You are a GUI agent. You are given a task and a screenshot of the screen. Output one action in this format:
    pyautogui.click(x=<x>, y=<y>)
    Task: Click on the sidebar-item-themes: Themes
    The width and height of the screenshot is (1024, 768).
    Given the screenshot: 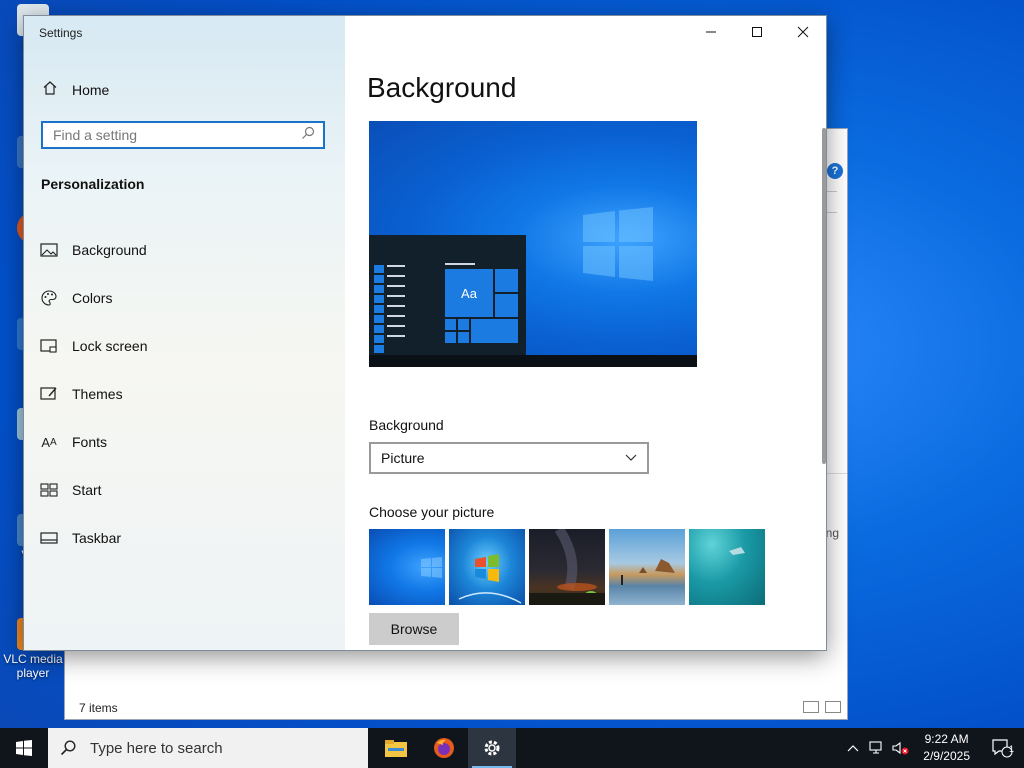 What is the action you would take?
    pyautogui.click(x=185, y=394)
    